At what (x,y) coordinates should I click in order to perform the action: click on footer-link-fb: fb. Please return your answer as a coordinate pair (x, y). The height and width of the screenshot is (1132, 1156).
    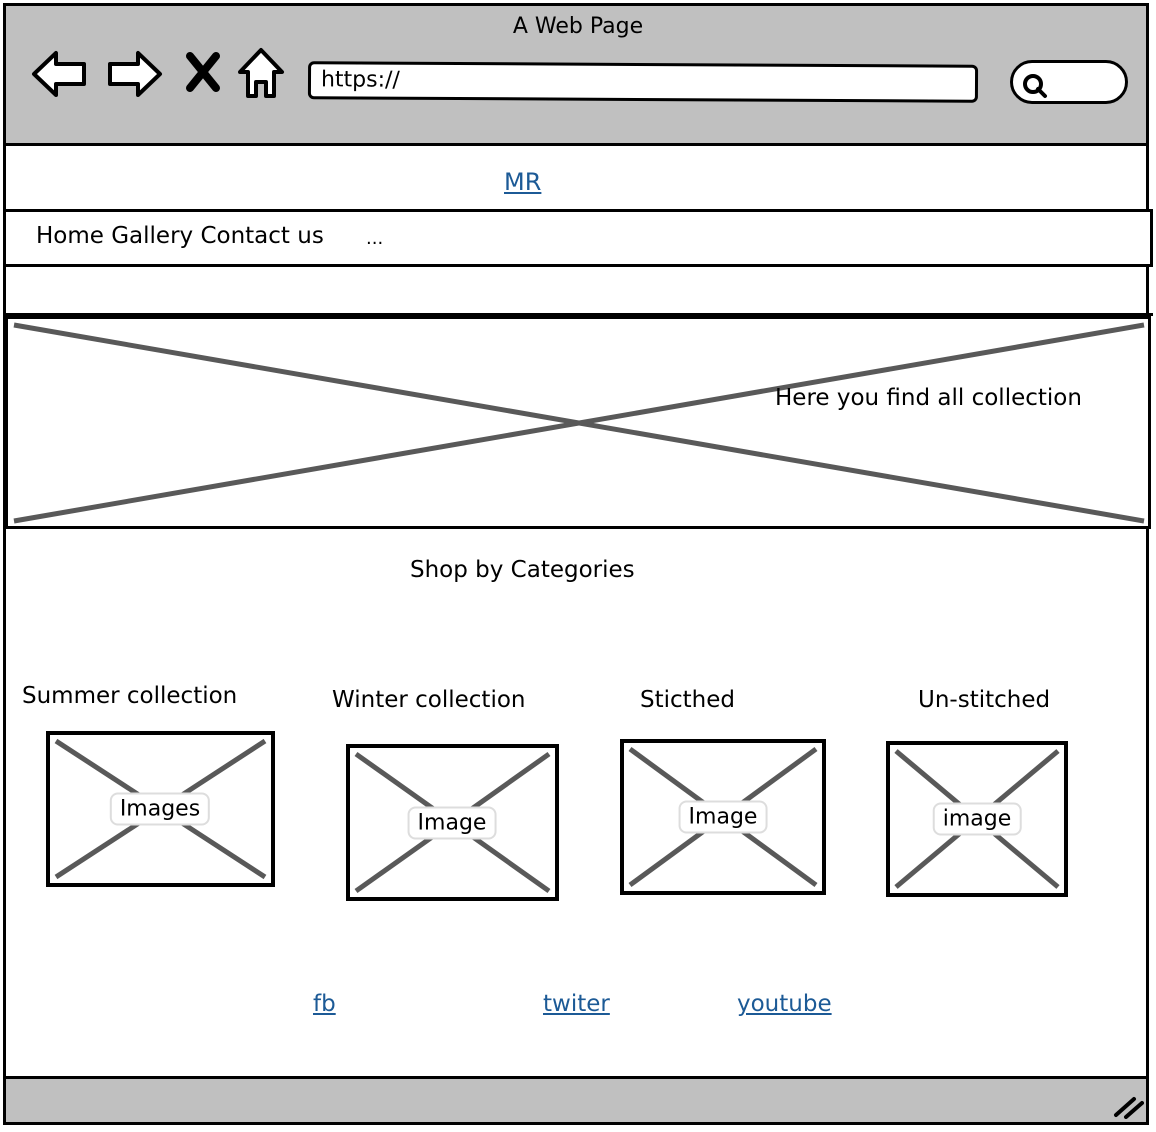
    Looking at the image, I should click on (324, 1004).